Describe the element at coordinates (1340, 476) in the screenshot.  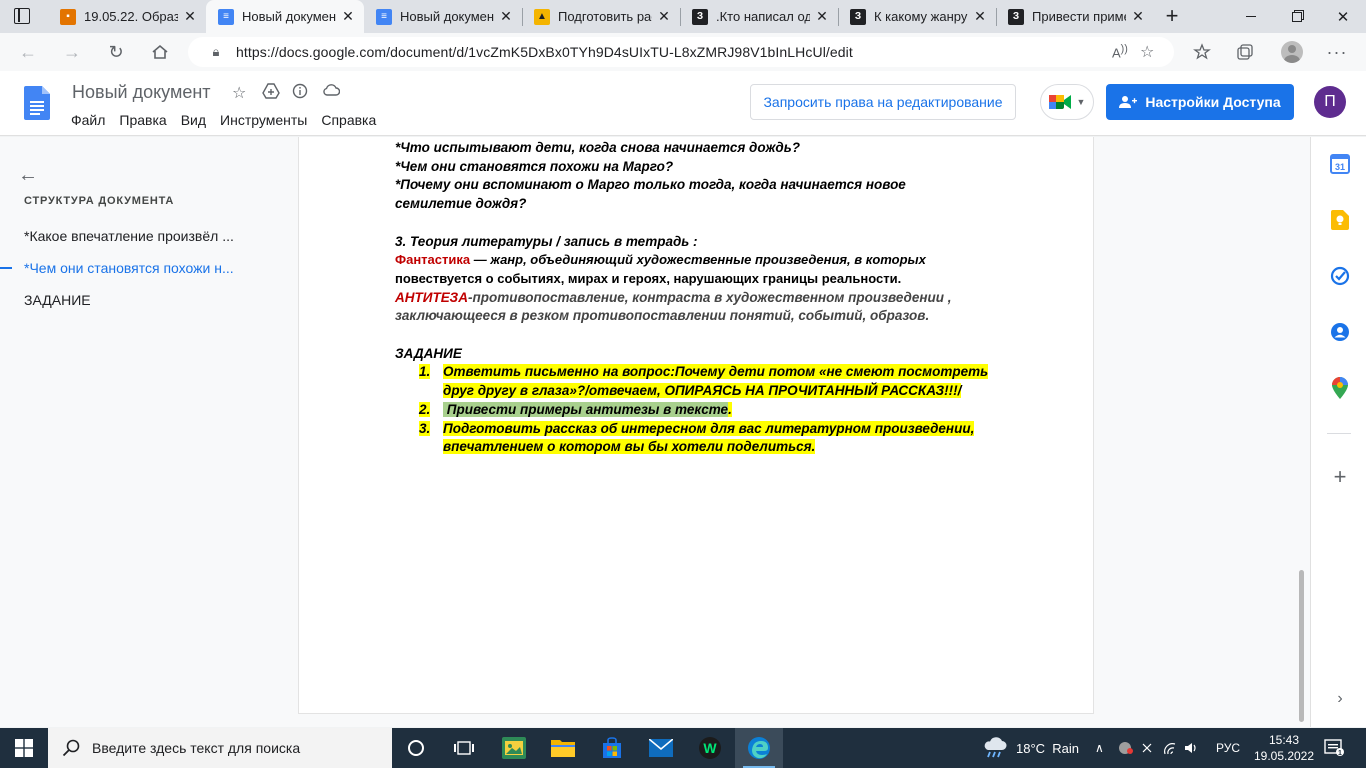
I see `add-addon-icon: +` at that location.